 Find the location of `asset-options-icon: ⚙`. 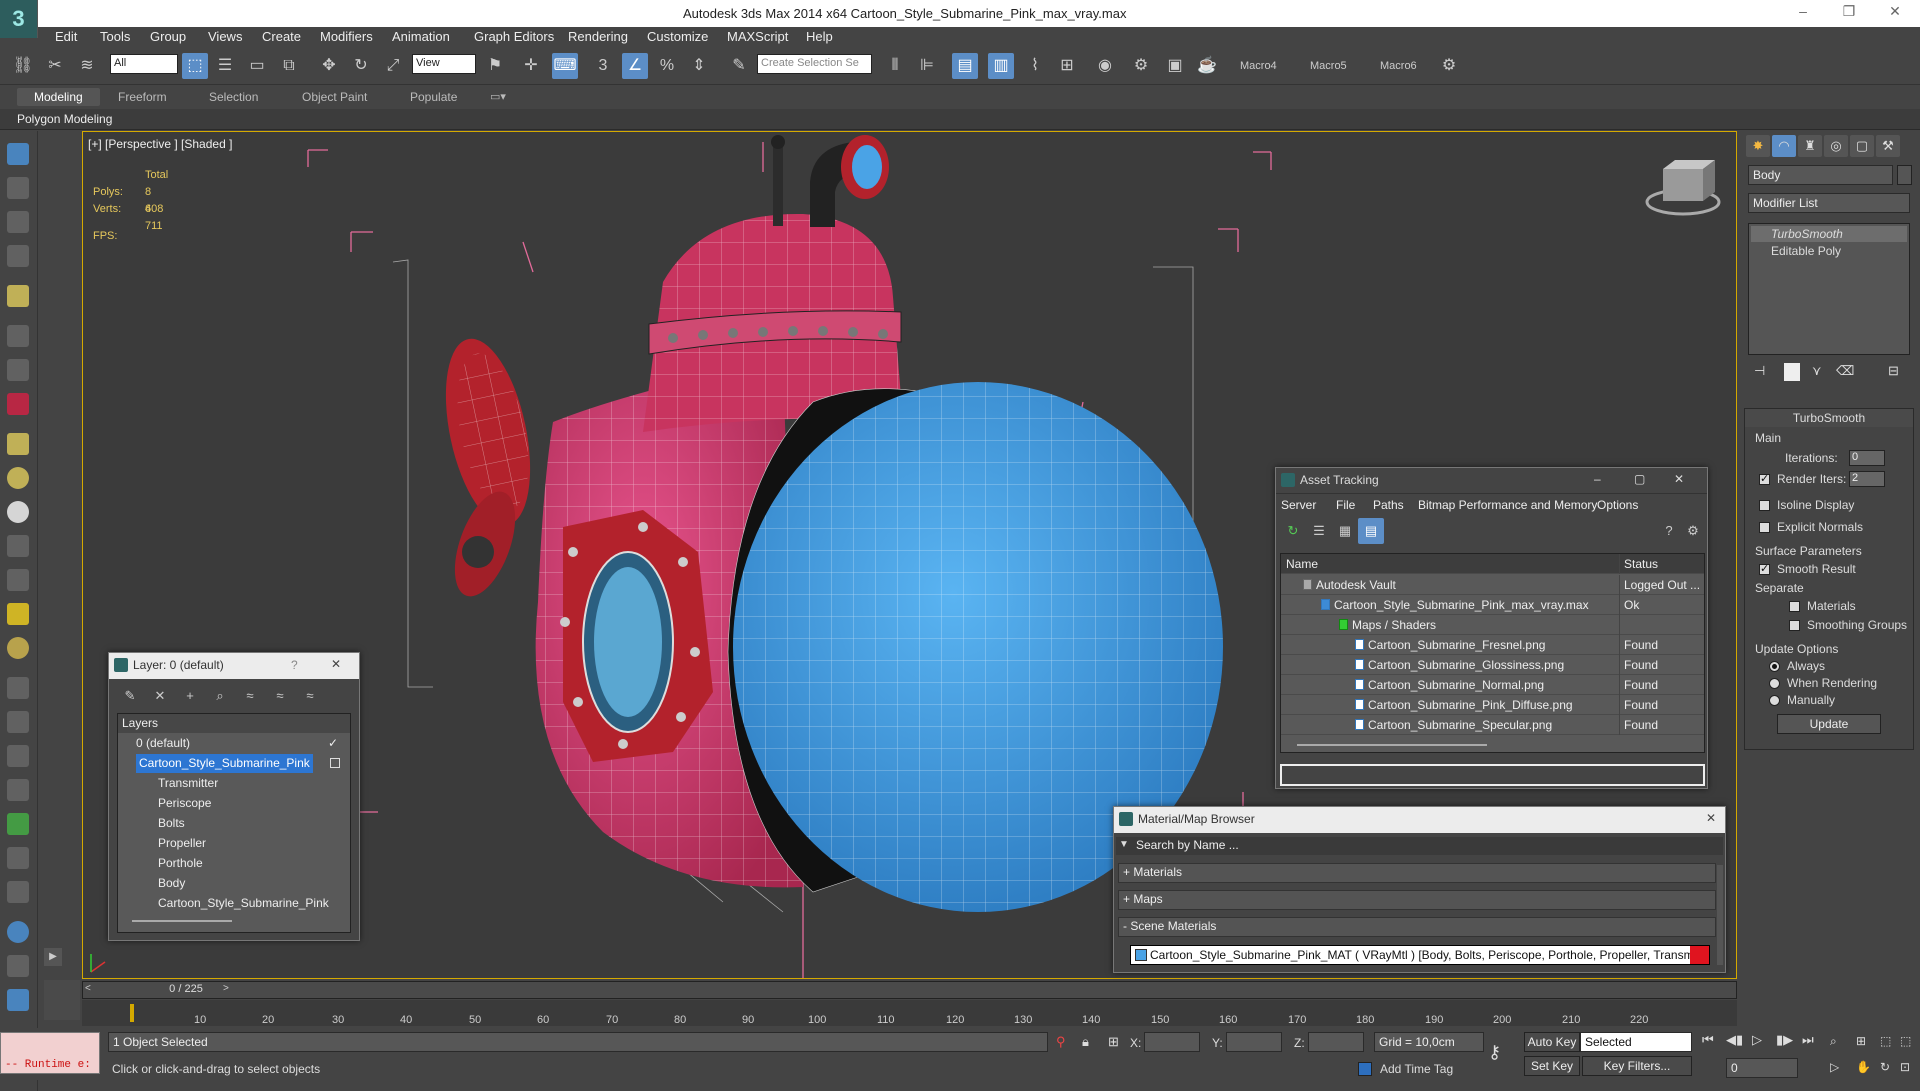

asset-options-icon: ⚙ is located at coordinates (1693, 531).